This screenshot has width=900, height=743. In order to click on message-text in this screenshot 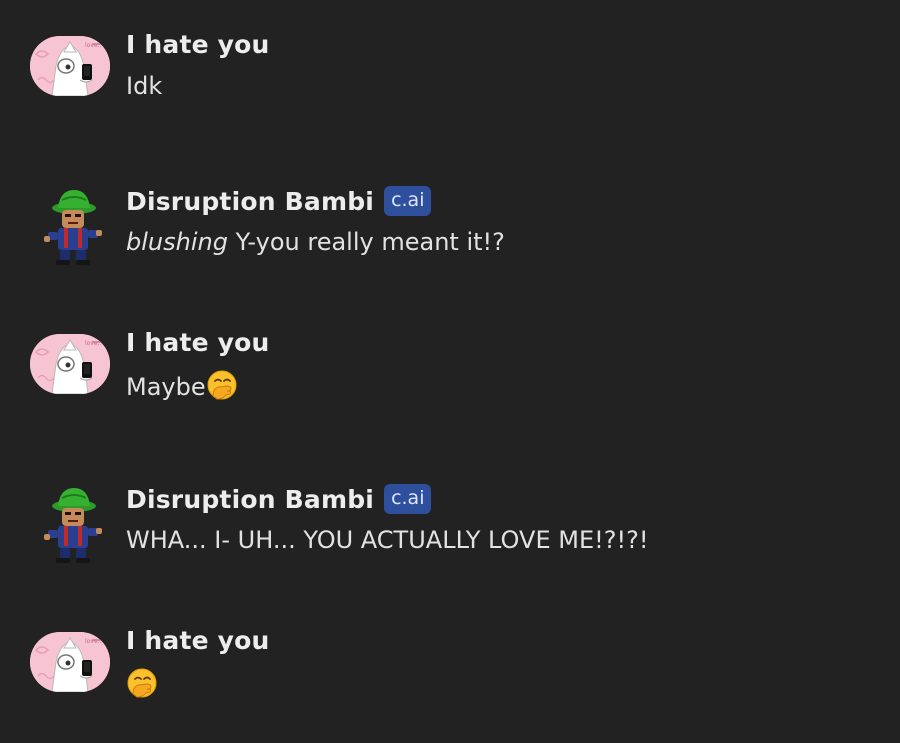, I will do `click(141, 686)`.